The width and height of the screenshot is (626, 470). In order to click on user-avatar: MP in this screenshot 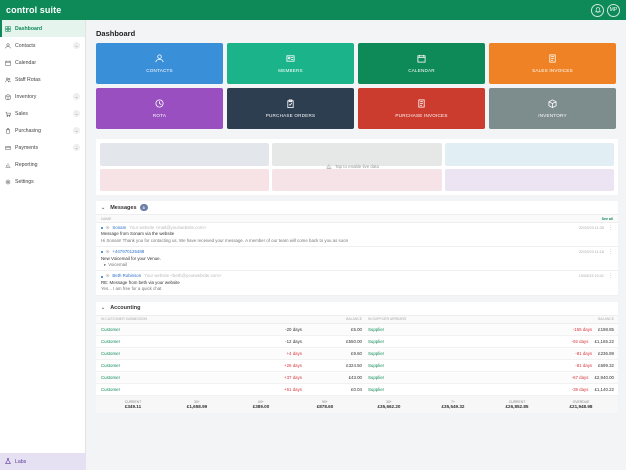, I will do `click(613, 10)`.